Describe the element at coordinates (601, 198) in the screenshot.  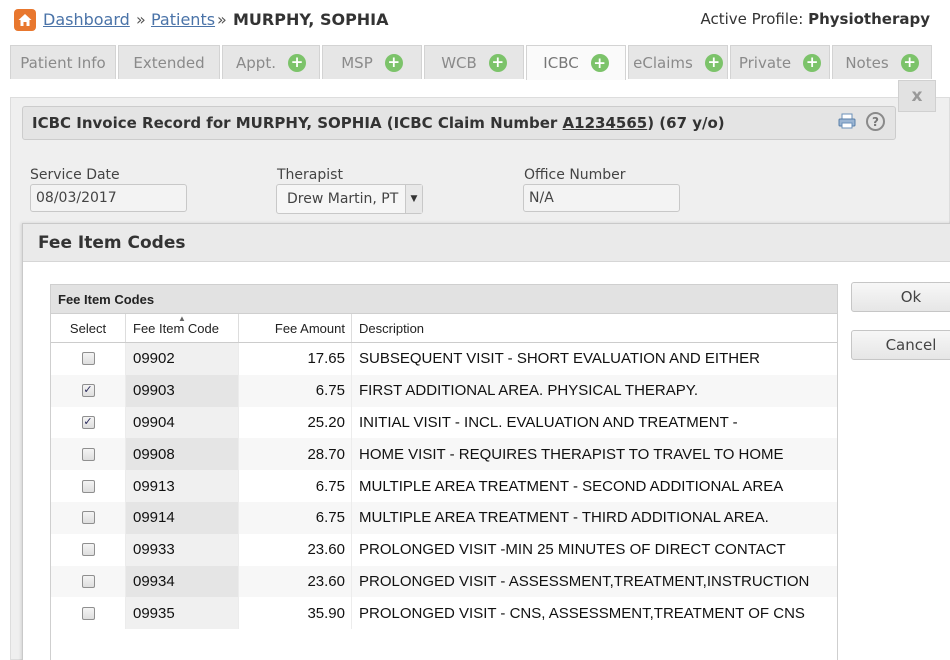
I see `office-number-field: N/A` at that location.